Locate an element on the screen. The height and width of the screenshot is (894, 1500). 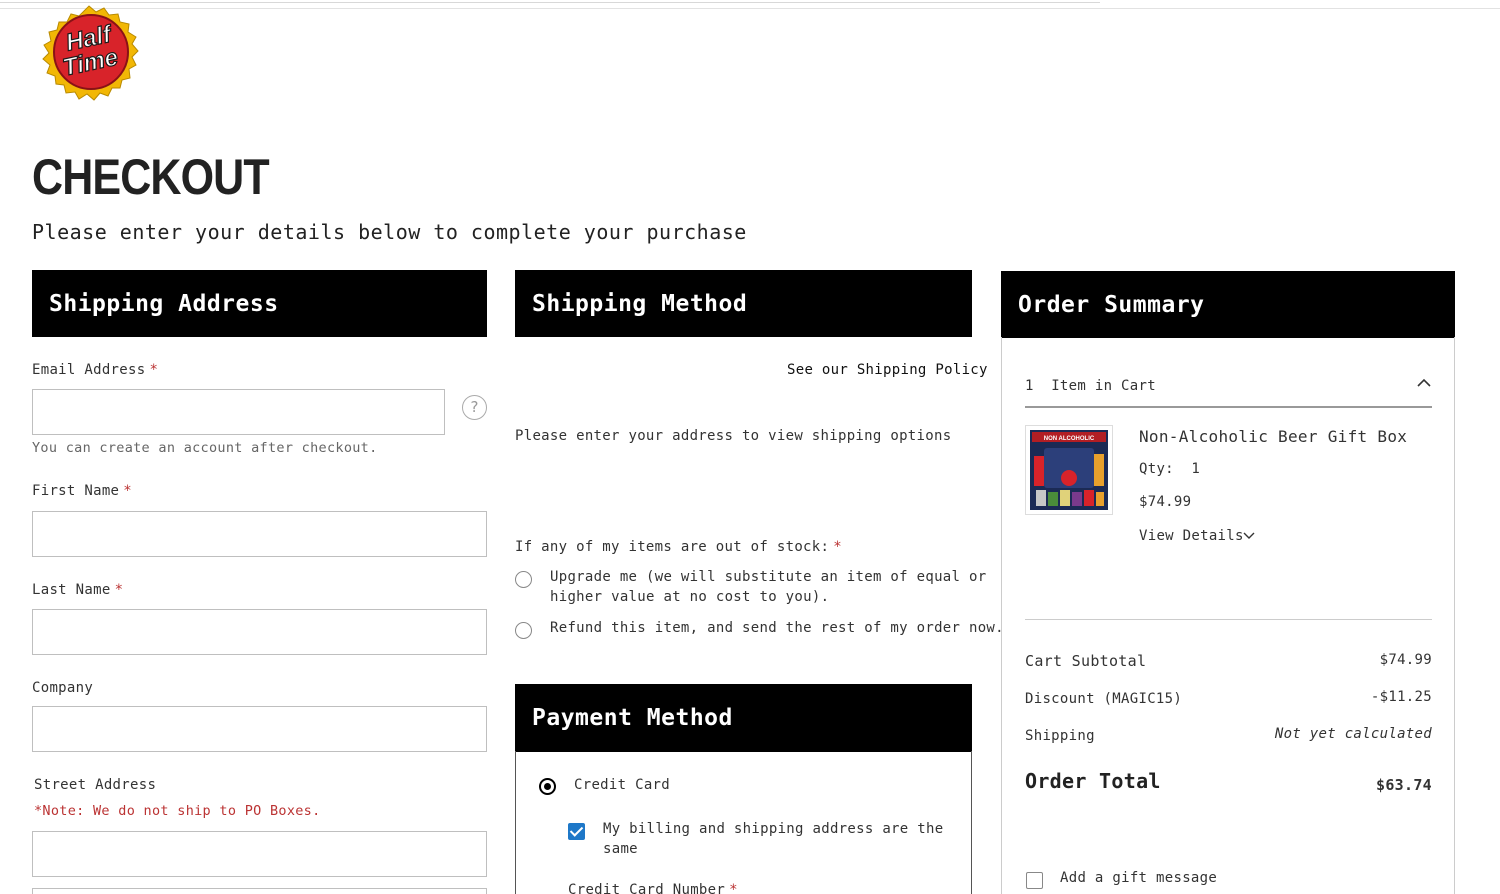
out-of-stock-label-text: If any of my items are out of stock: is located at coordinates (672, 547).